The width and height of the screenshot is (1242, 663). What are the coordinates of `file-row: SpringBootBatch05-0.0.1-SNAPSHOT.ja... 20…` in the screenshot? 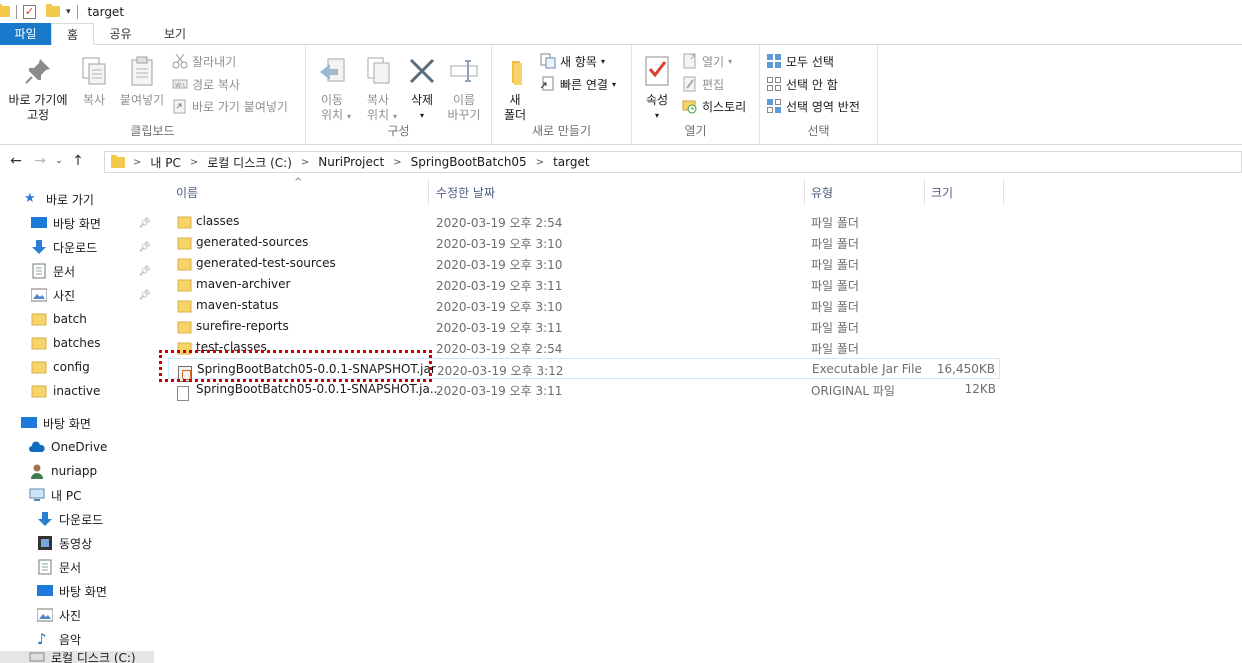 It's located at (584, 390).